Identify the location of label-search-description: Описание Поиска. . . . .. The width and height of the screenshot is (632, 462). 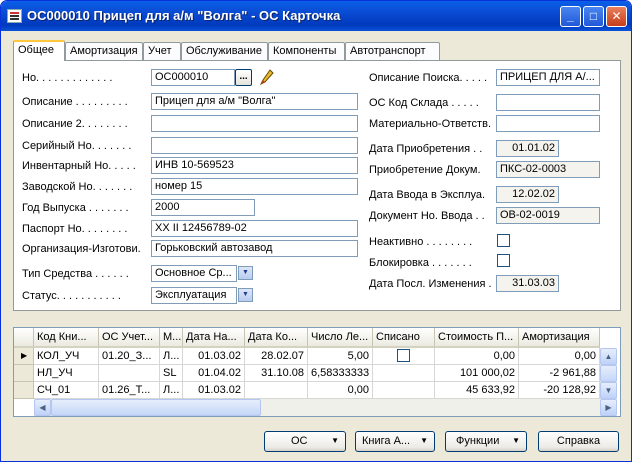
(428, 78).